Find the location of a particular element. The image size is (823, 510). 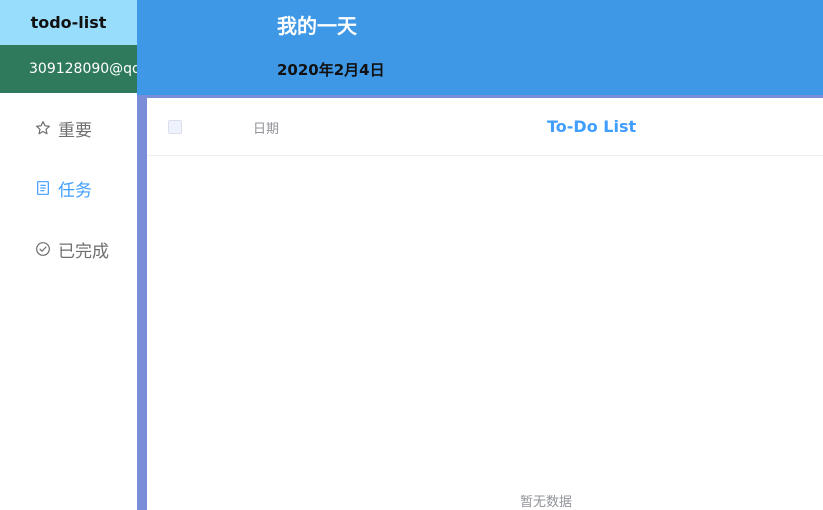

document-icon is located at coordinates (43, 188).